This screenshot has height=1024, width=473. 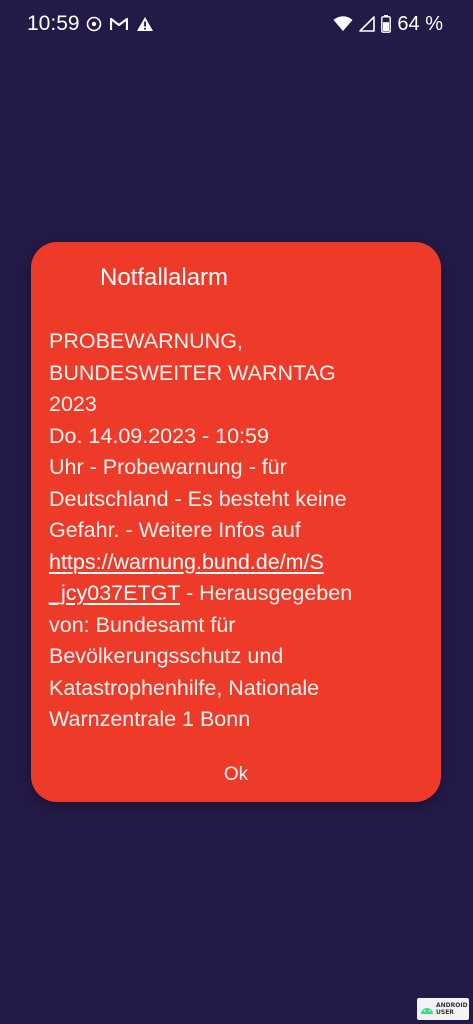 I want to click on focus-icon, so click(x=94, y=24).